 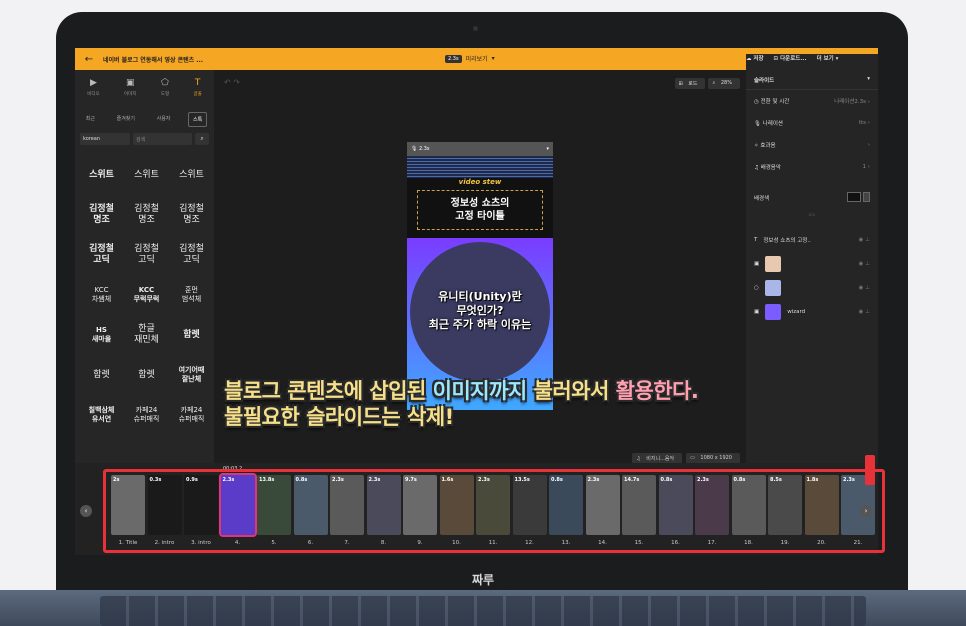 What do you see at coordinates (480, 210) in the screenshot?
I see `fixed-title-textbox: 정보성 쇼츠의 고정 타이틀` at bounding box center [480, 210].